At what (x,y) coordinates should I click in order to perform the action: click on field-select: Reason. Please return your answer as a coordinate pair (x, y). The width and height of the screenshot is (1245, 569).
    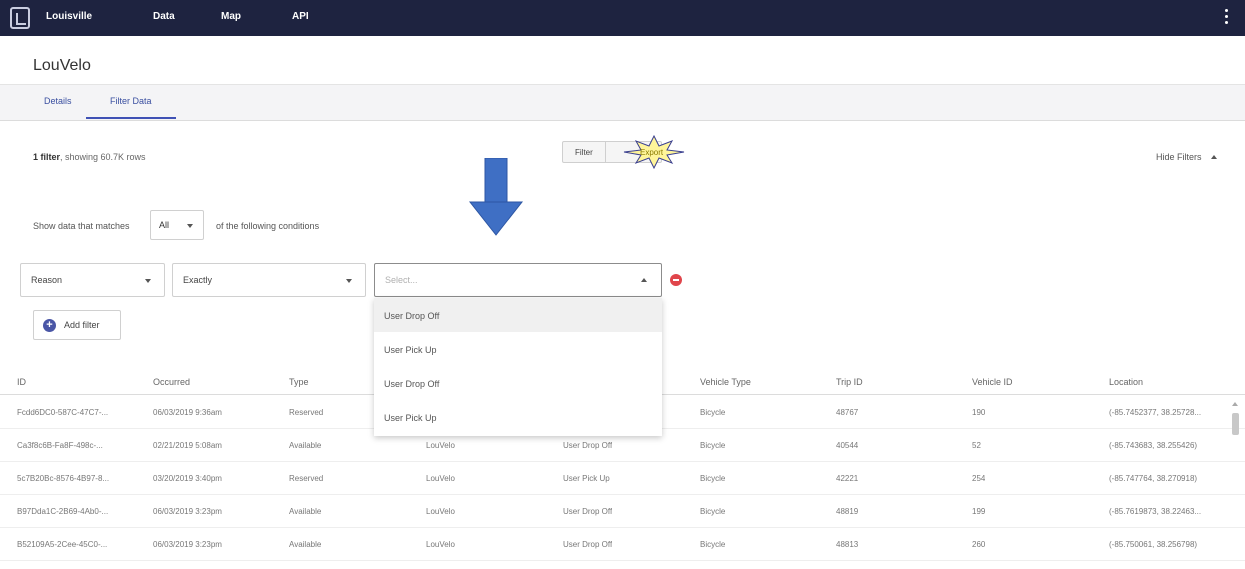
    Looking at the image, I should click on (92, 280).